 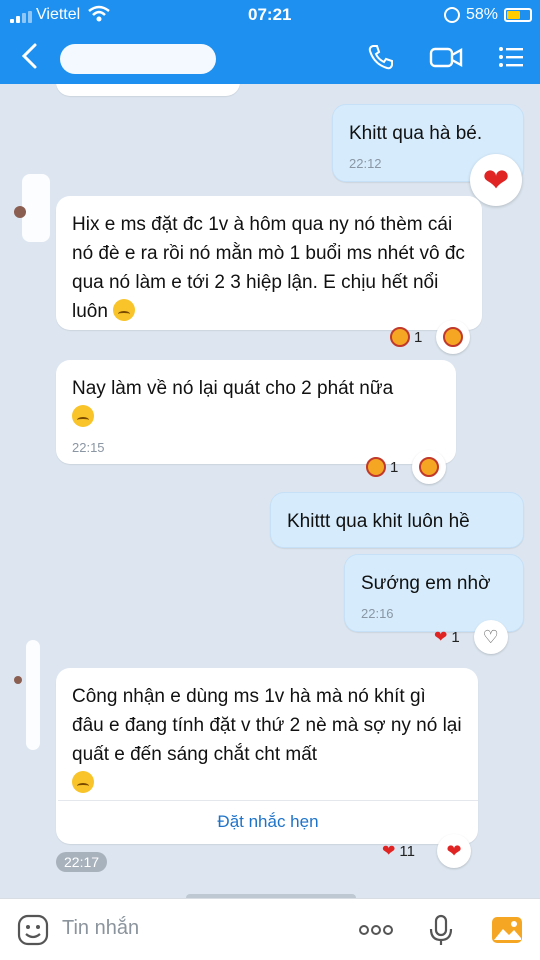 I want to click on rotation-lock-icon, so click(x=452, y=15).